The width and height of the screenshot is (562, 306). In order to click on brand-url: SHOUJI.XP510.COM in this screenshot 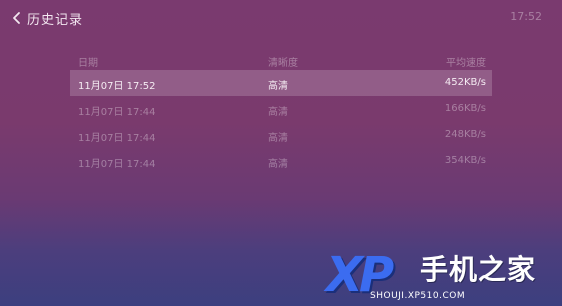, I will do `click(418, 296)`.